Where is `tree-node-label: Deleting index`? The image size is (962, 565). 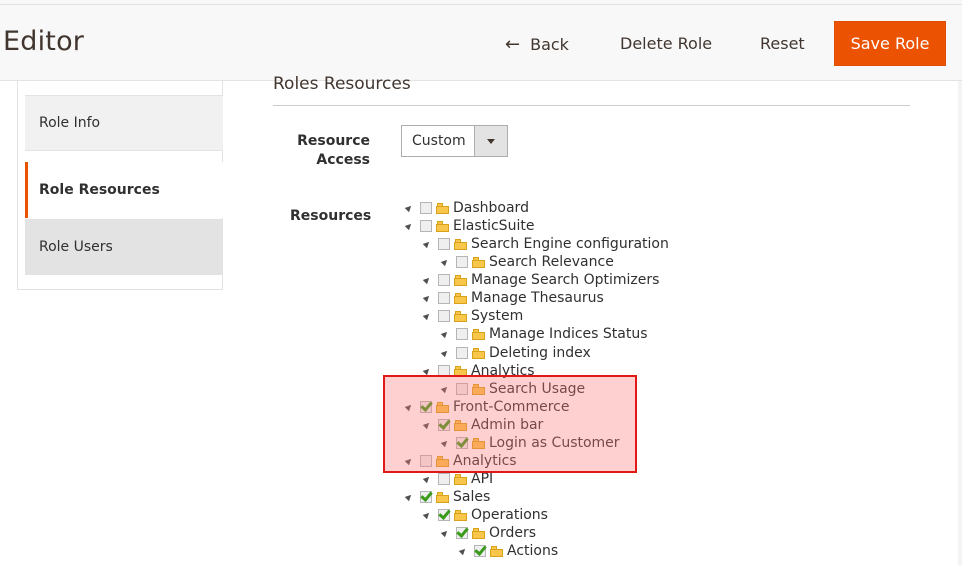
tree-node-label: Deleting index is located at coordinates (540, 353).